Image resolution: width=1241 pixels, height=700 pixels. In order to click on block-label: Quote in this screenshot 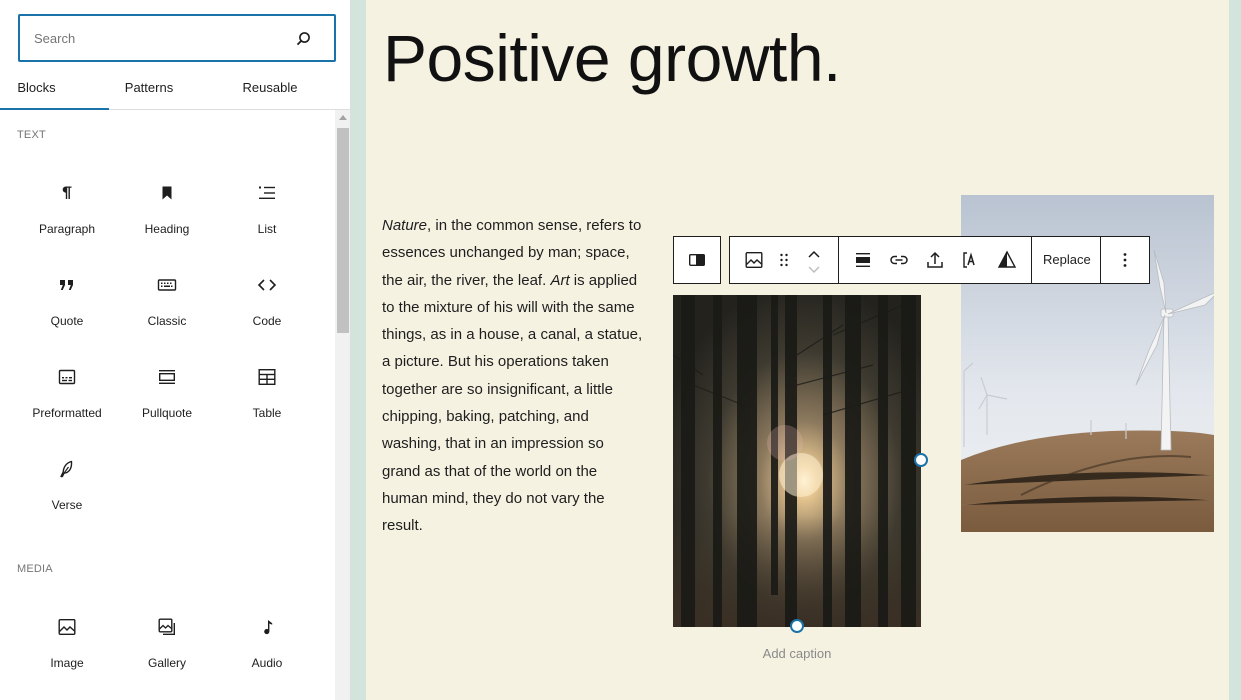, I will do `click(67, 321)`.